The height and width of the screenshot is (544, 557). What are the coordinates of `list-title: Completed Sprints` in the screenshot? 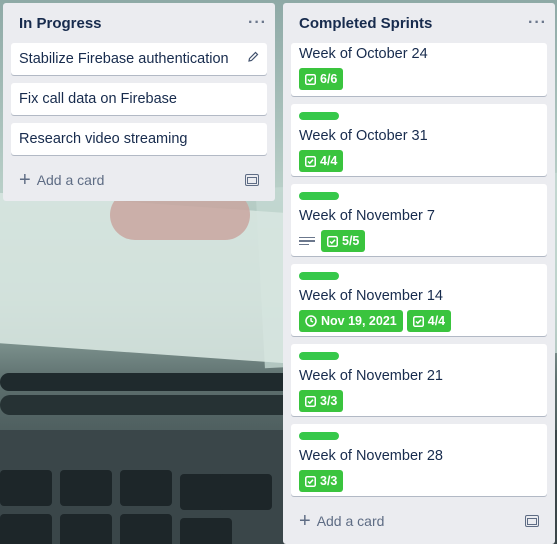 It's located at (365, 23).